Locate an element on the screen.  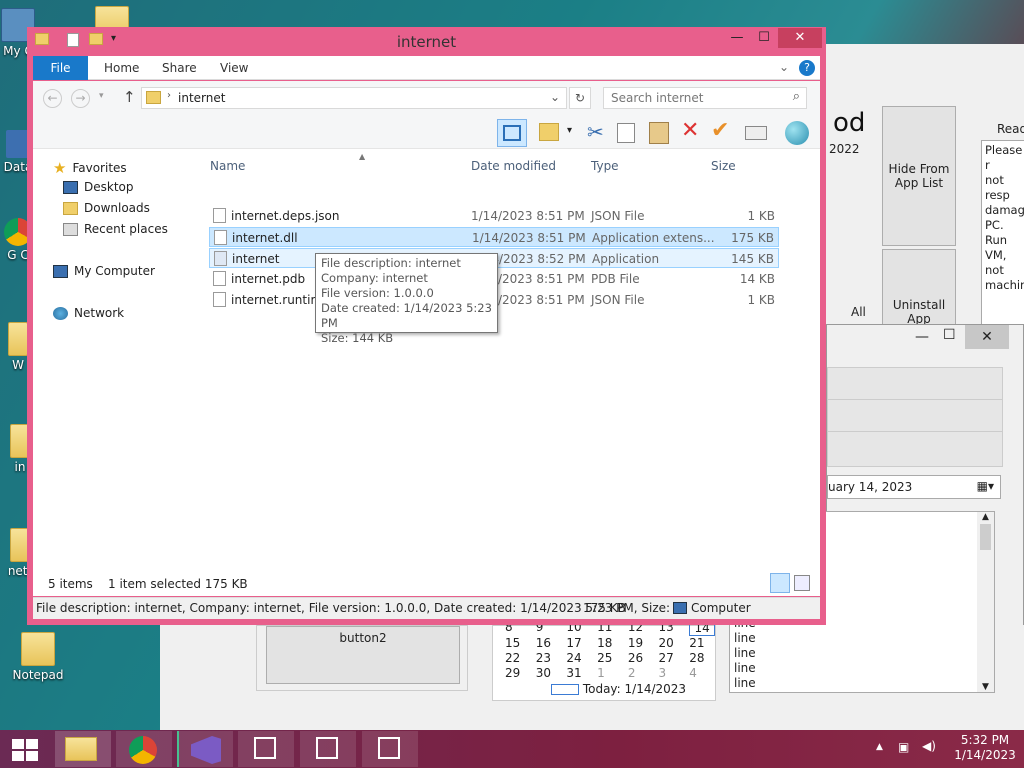
desktop-icon-notepad: Notepad is located at coordinates (38, 657).